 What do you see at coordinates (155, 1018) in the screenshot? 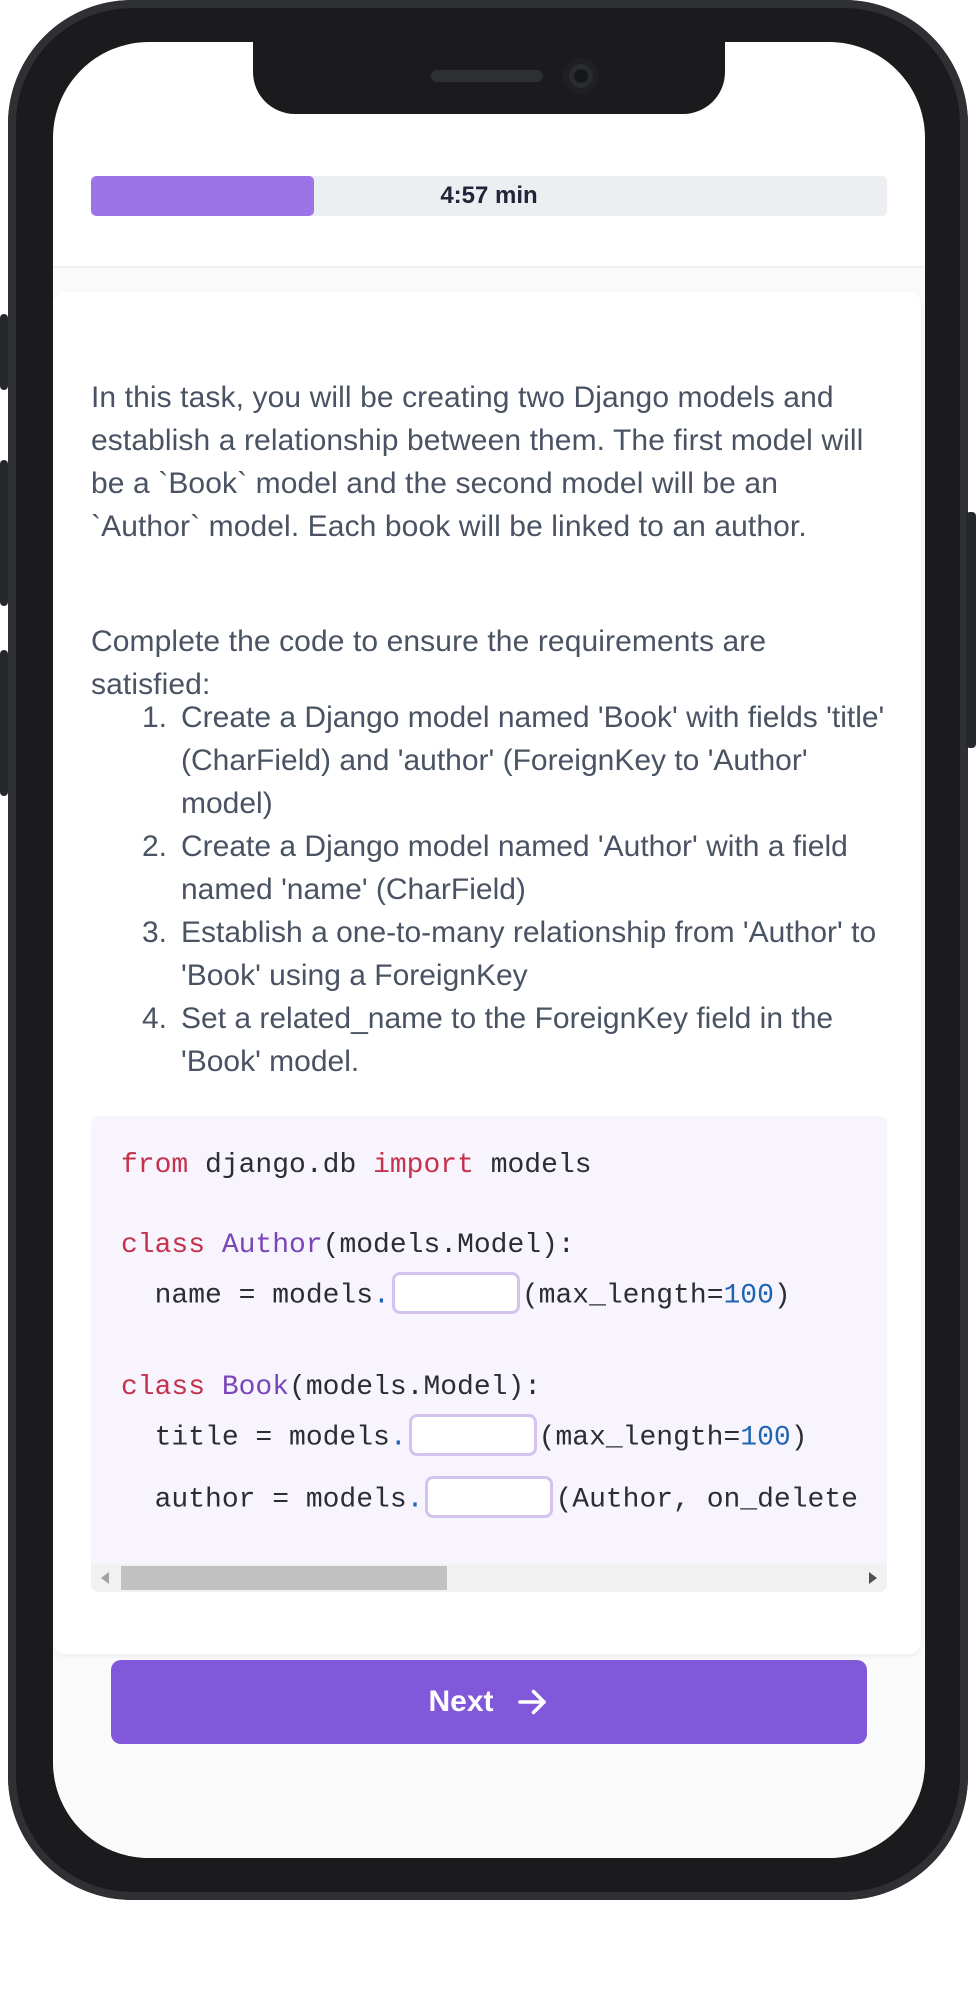
I see `requirement-number: 4.` at bounding box center [155, 1018].